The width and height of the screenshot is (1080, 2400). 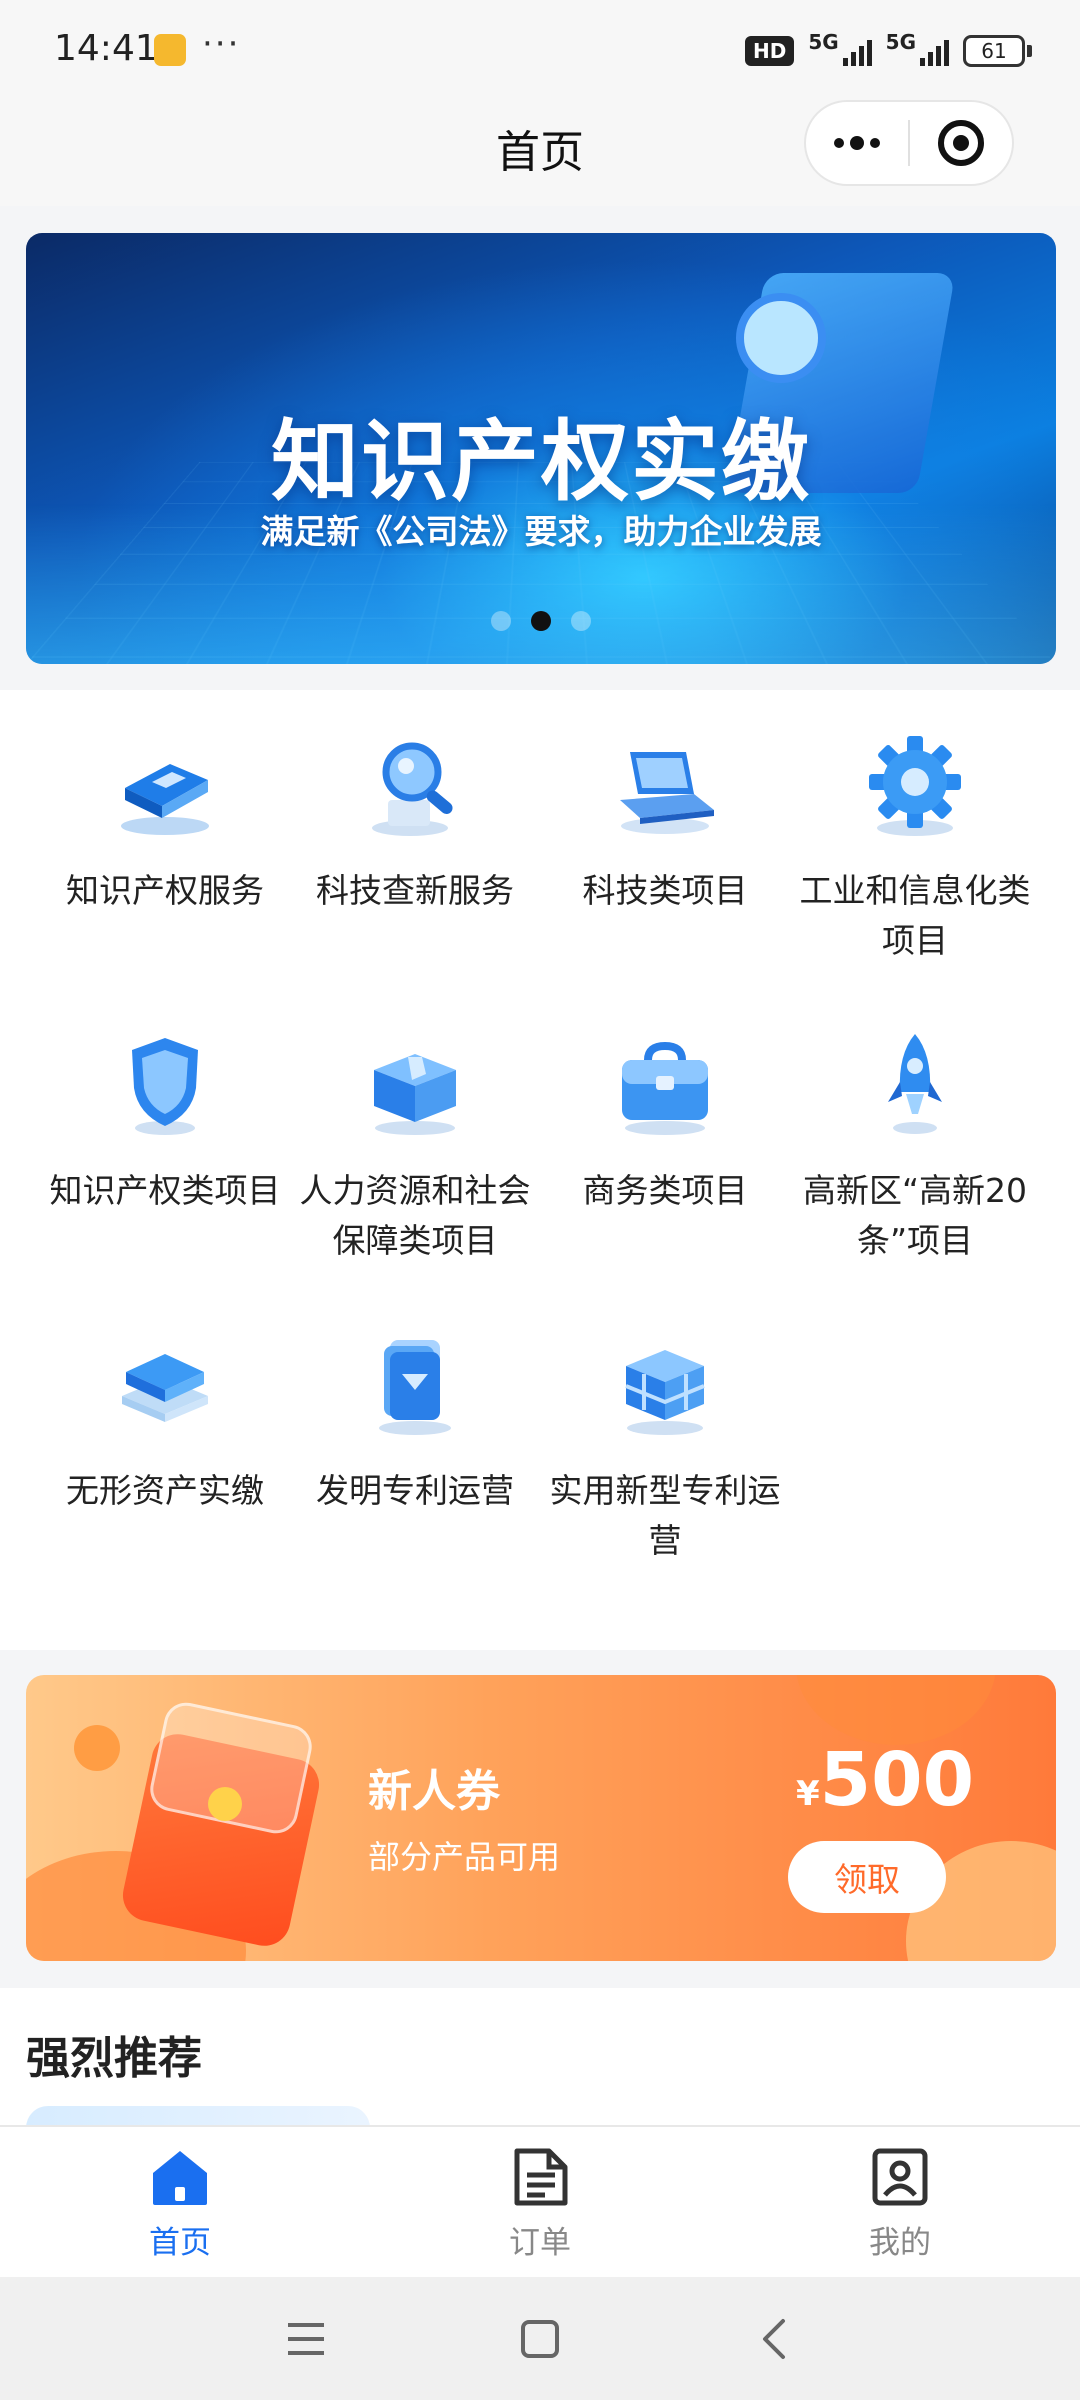 What do you see at coordinates (180, 2177) in the screenshot?
I see `home-icon` at bounding box center [180, 2177].